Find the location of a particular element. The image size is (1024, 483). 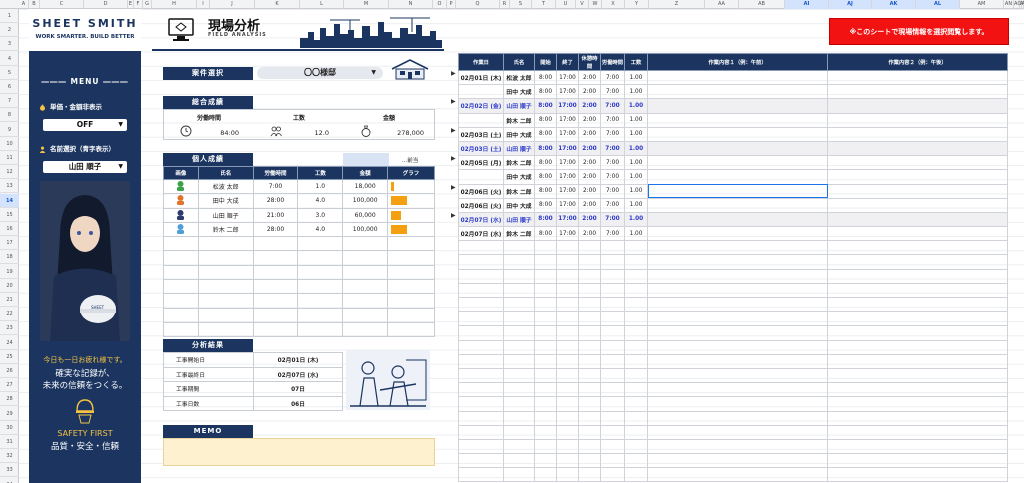

price-toggle-select: OFF ▼ is located at coordinates (85, 125).